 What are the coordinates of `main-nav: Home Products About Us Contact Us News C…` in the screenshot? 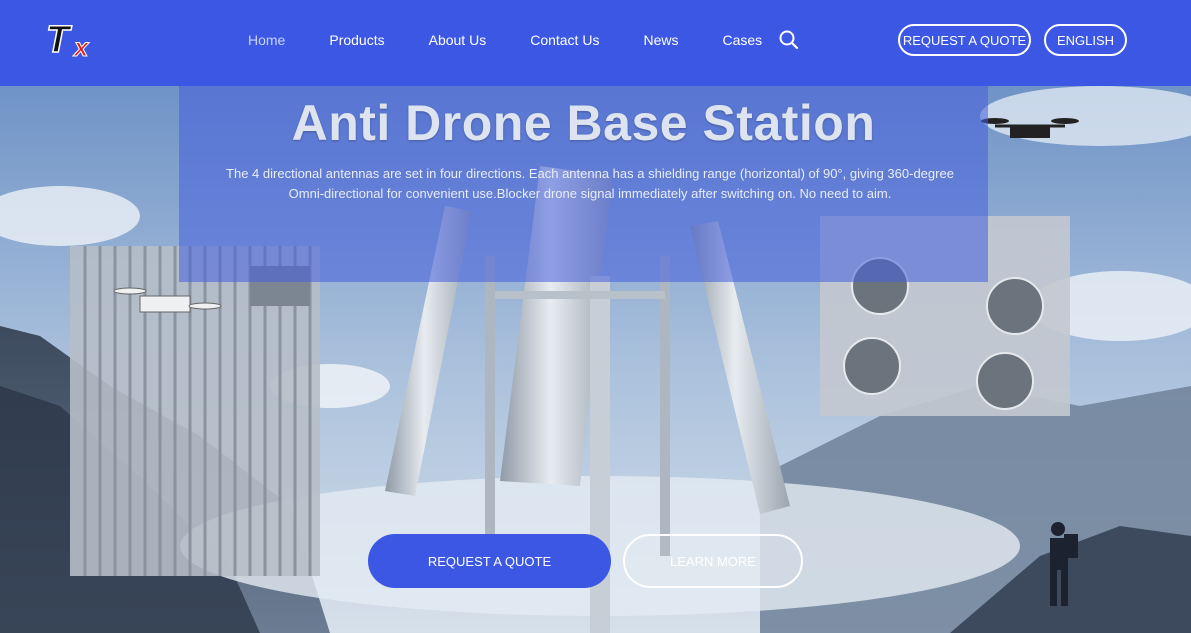 It's located at (527, 40).